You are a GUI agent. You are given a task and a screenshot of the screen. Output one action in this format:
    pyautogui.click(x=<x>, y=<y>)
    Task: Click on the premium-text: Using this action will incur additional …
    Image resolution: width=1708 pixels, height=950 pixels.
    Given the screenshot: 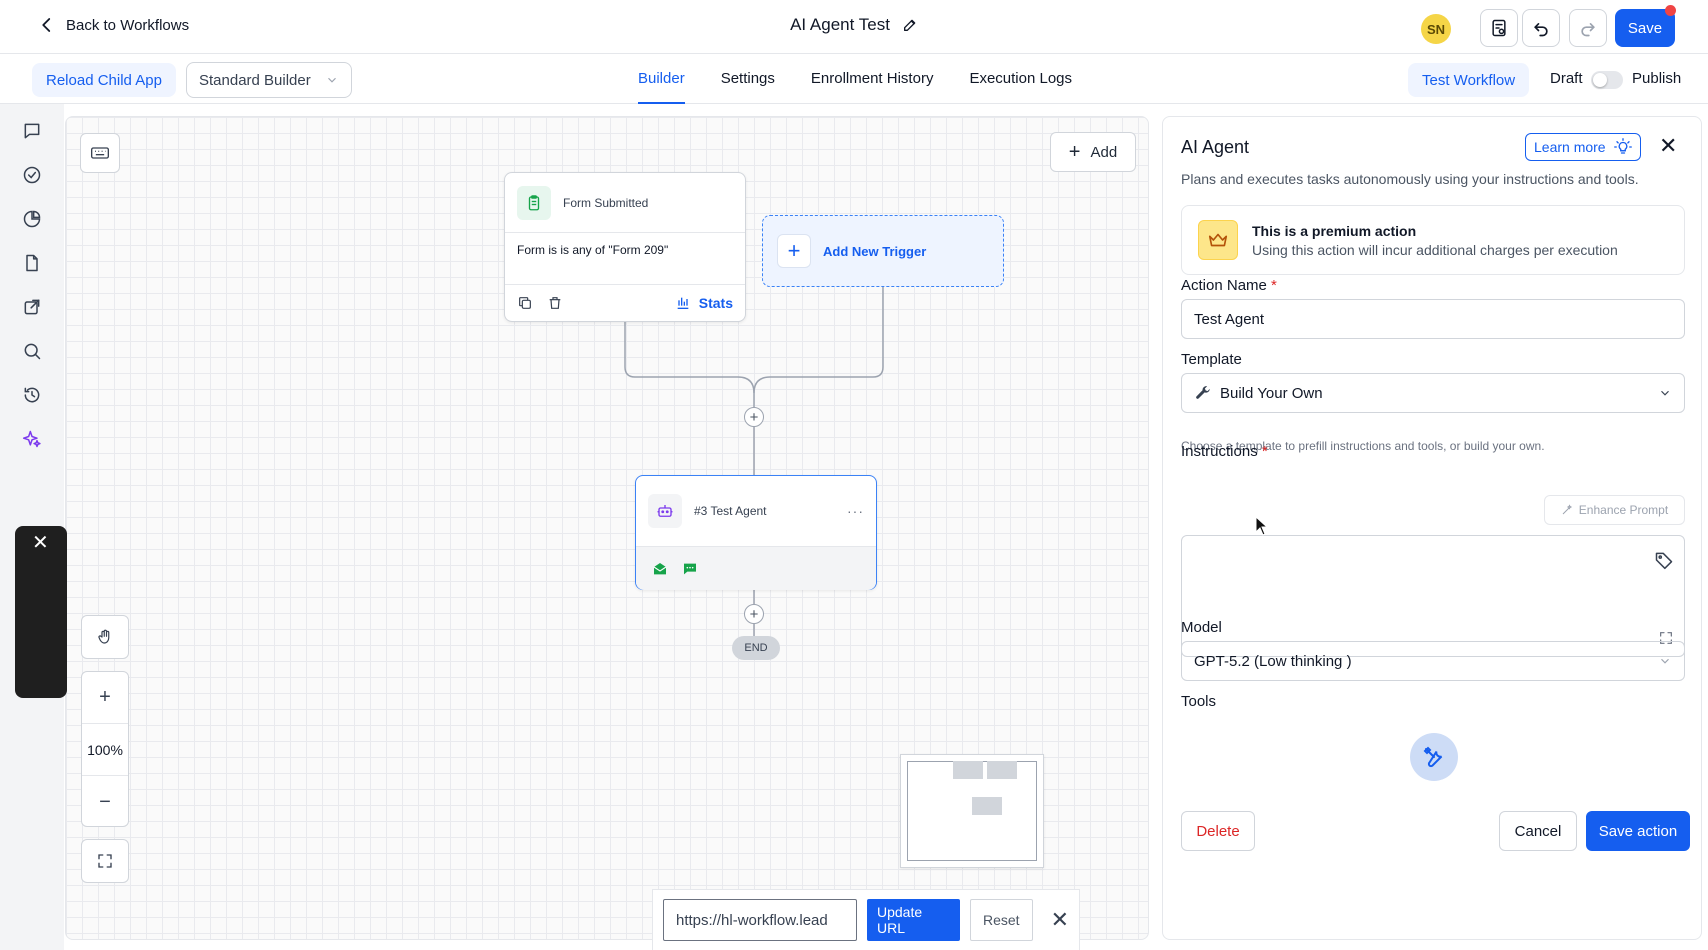 What is the action you would take?
    pyautogui.click(x=1435, y=249)
    